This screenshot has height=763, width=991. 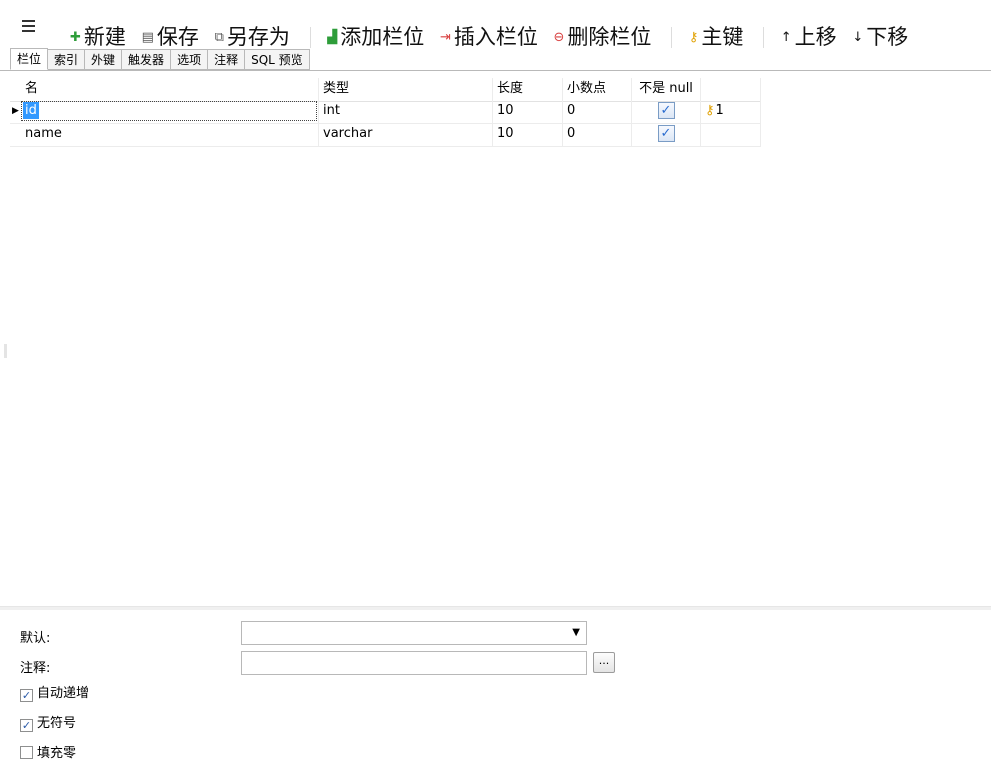 What do you see at coordinates (15, 89) in the screenshot?
I see `header-indicator` at bounding box center [15, 89].